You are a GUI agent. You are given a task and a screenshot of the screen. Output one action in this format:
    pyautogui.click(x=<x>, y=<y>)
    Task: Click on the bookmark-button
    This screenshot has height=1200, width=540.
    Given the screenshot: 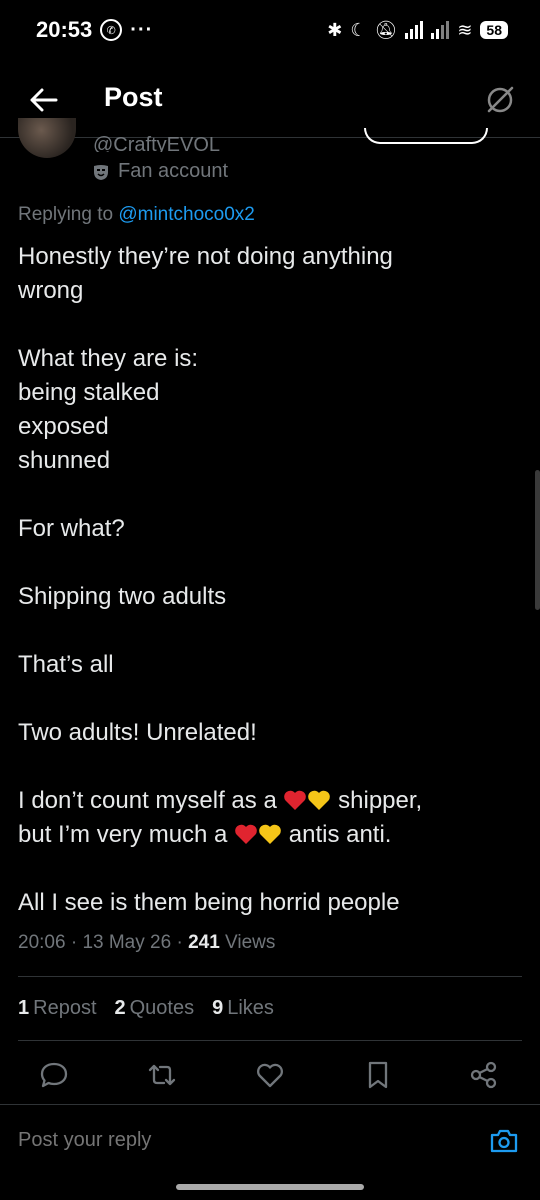 What is the action you would take?
    pyautogui.click(x=378, y=1075)
    